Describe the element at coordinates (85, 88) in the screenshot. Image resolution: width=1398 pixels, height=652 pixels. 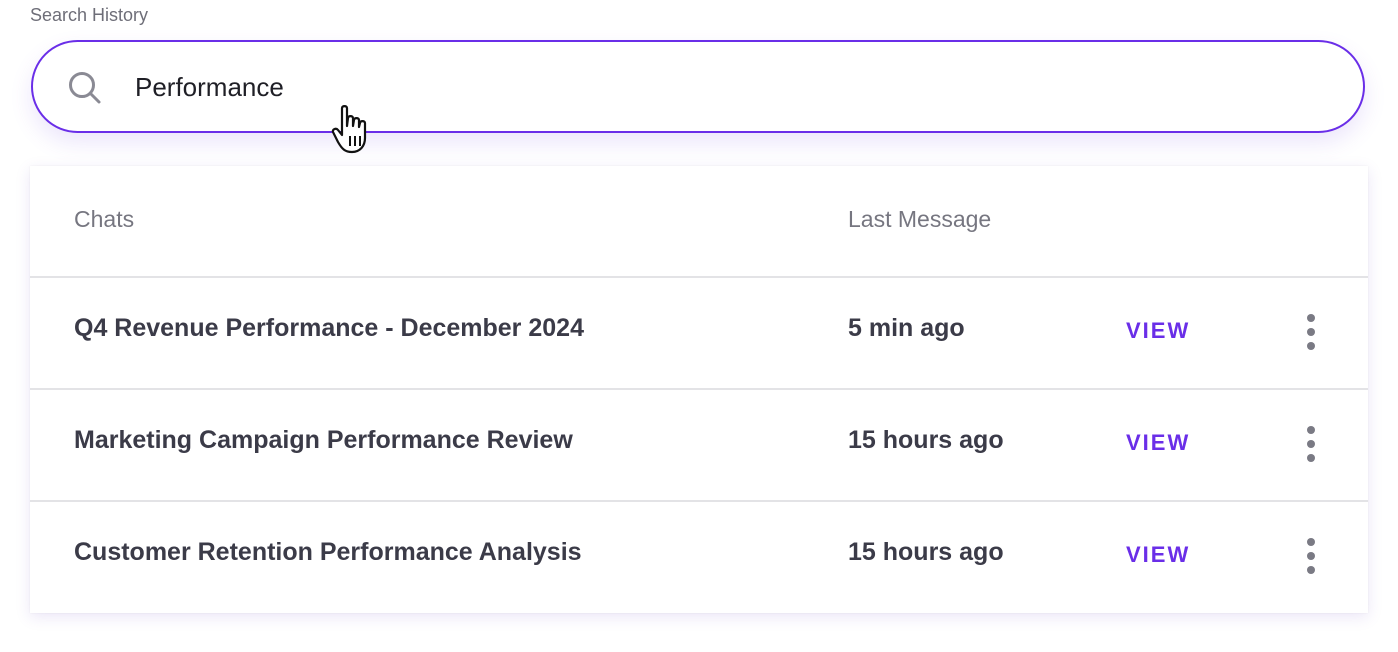
I see `search-icon` at that location.